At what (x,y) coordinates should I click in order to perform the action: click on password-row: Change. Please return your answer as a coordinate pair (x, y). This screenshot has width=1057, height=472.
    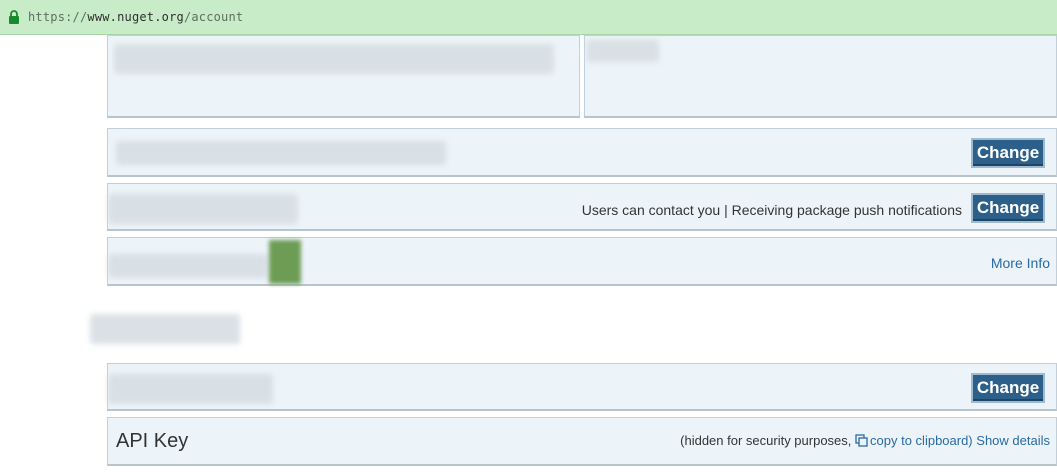
    Looking at the image, I should click on (582, 387).